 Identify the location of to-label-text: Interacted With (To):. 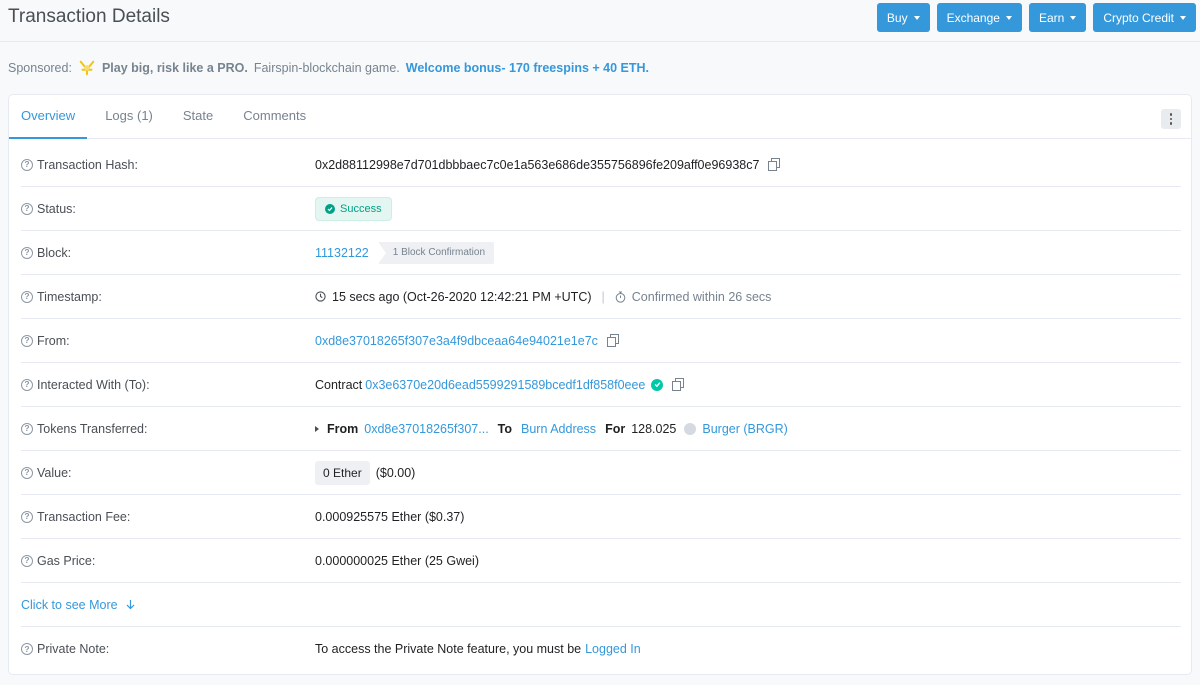
(93, 384).